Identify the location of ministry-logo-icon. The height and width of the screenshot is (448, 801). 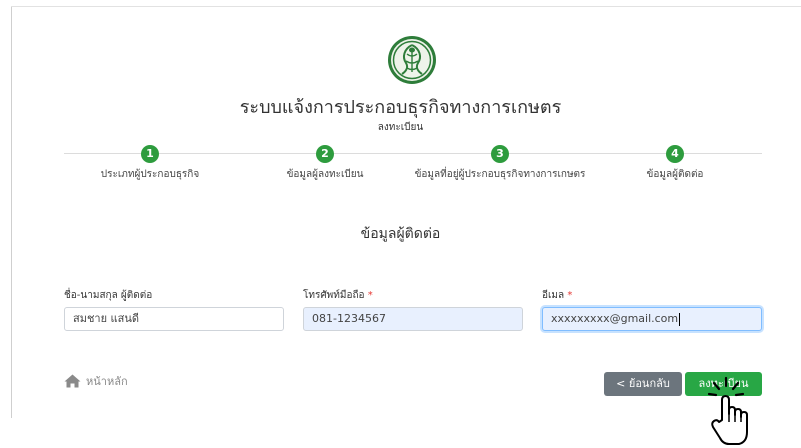
(412, 60).